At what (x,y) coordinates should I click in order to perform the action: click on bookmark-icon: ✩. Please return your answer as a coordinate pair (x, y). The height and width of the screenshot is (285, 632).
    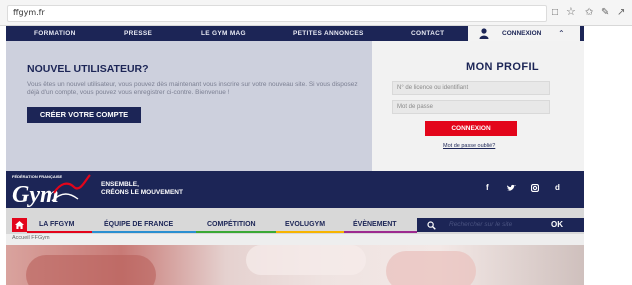
    Looking at the image, I should click on (589, 13).